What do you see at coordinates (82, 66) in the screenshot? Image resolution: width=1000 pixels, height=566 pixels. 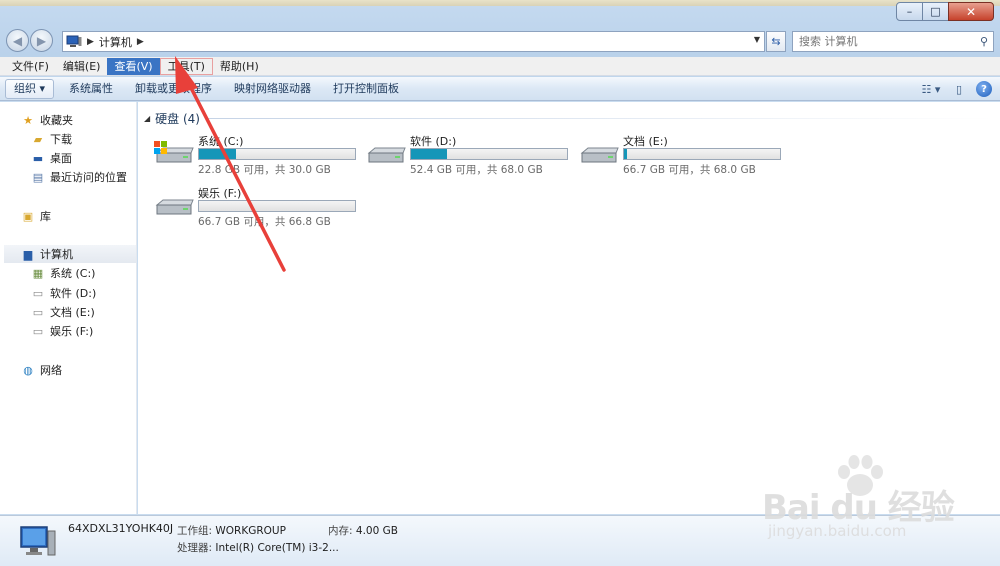 I see `menu-edit: 编辑(E)` at bounding box center [82, 66].